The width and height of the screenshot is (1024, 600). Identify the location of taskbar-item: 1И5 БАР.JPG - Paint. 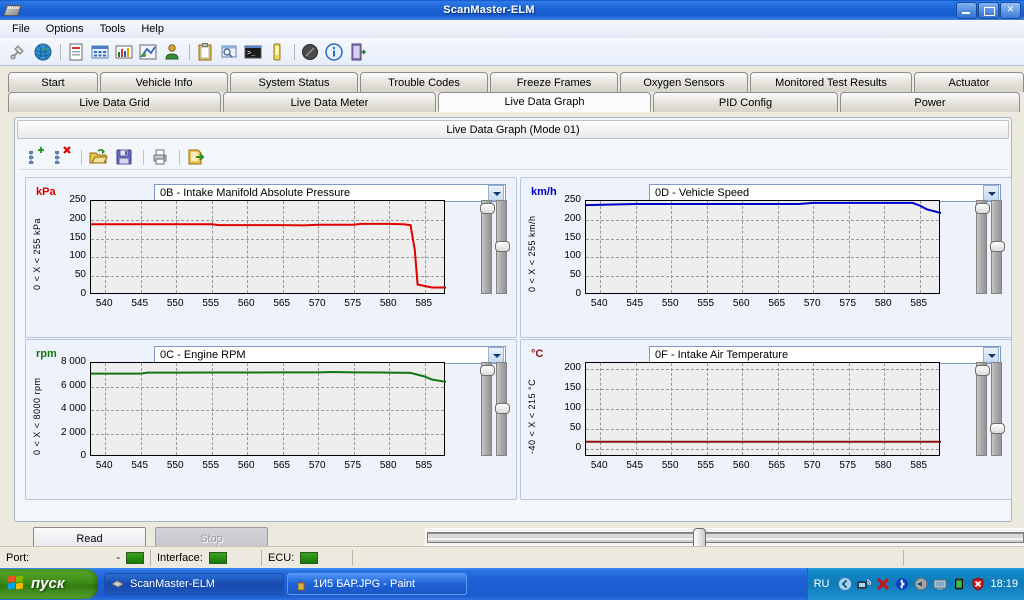
(377, 584).